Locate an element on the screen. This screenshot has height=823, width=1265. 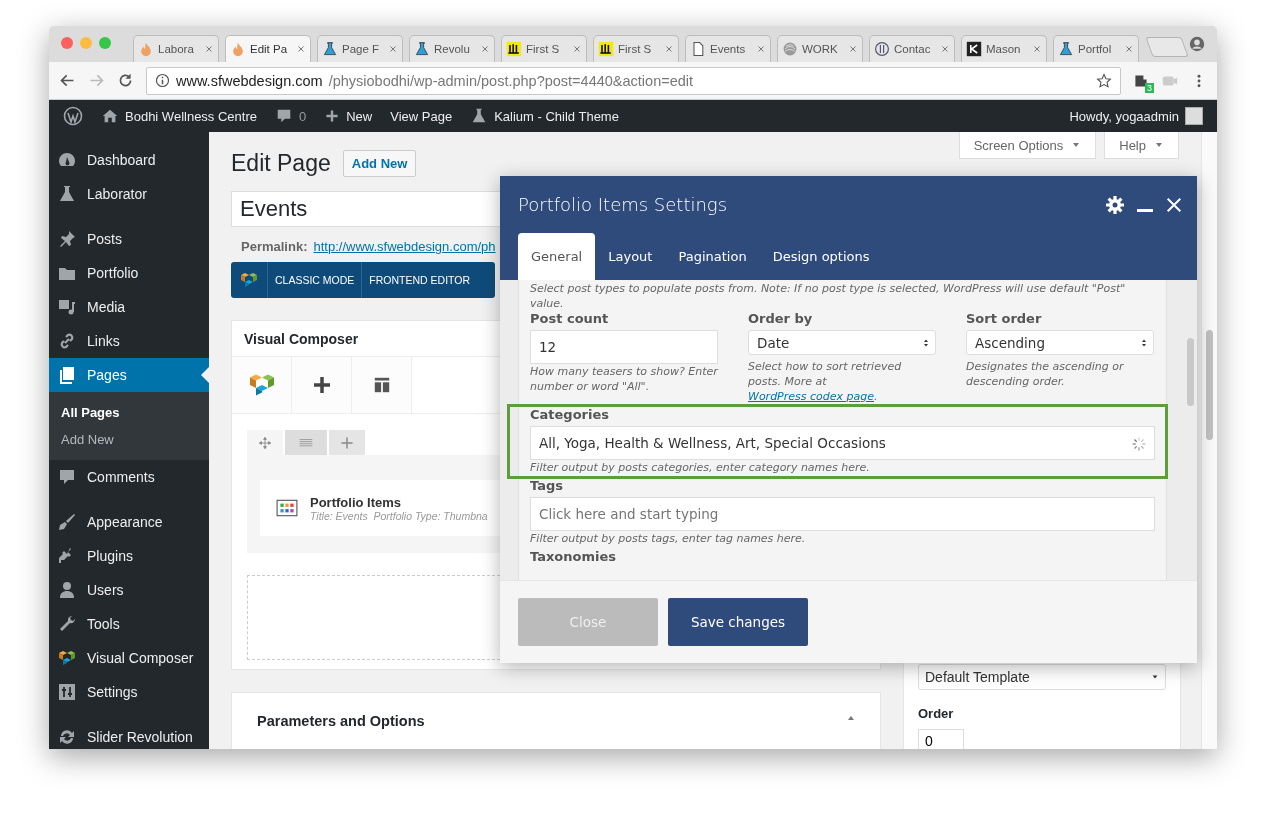
add-new-button: Add New is located at coordinates (379, 163).